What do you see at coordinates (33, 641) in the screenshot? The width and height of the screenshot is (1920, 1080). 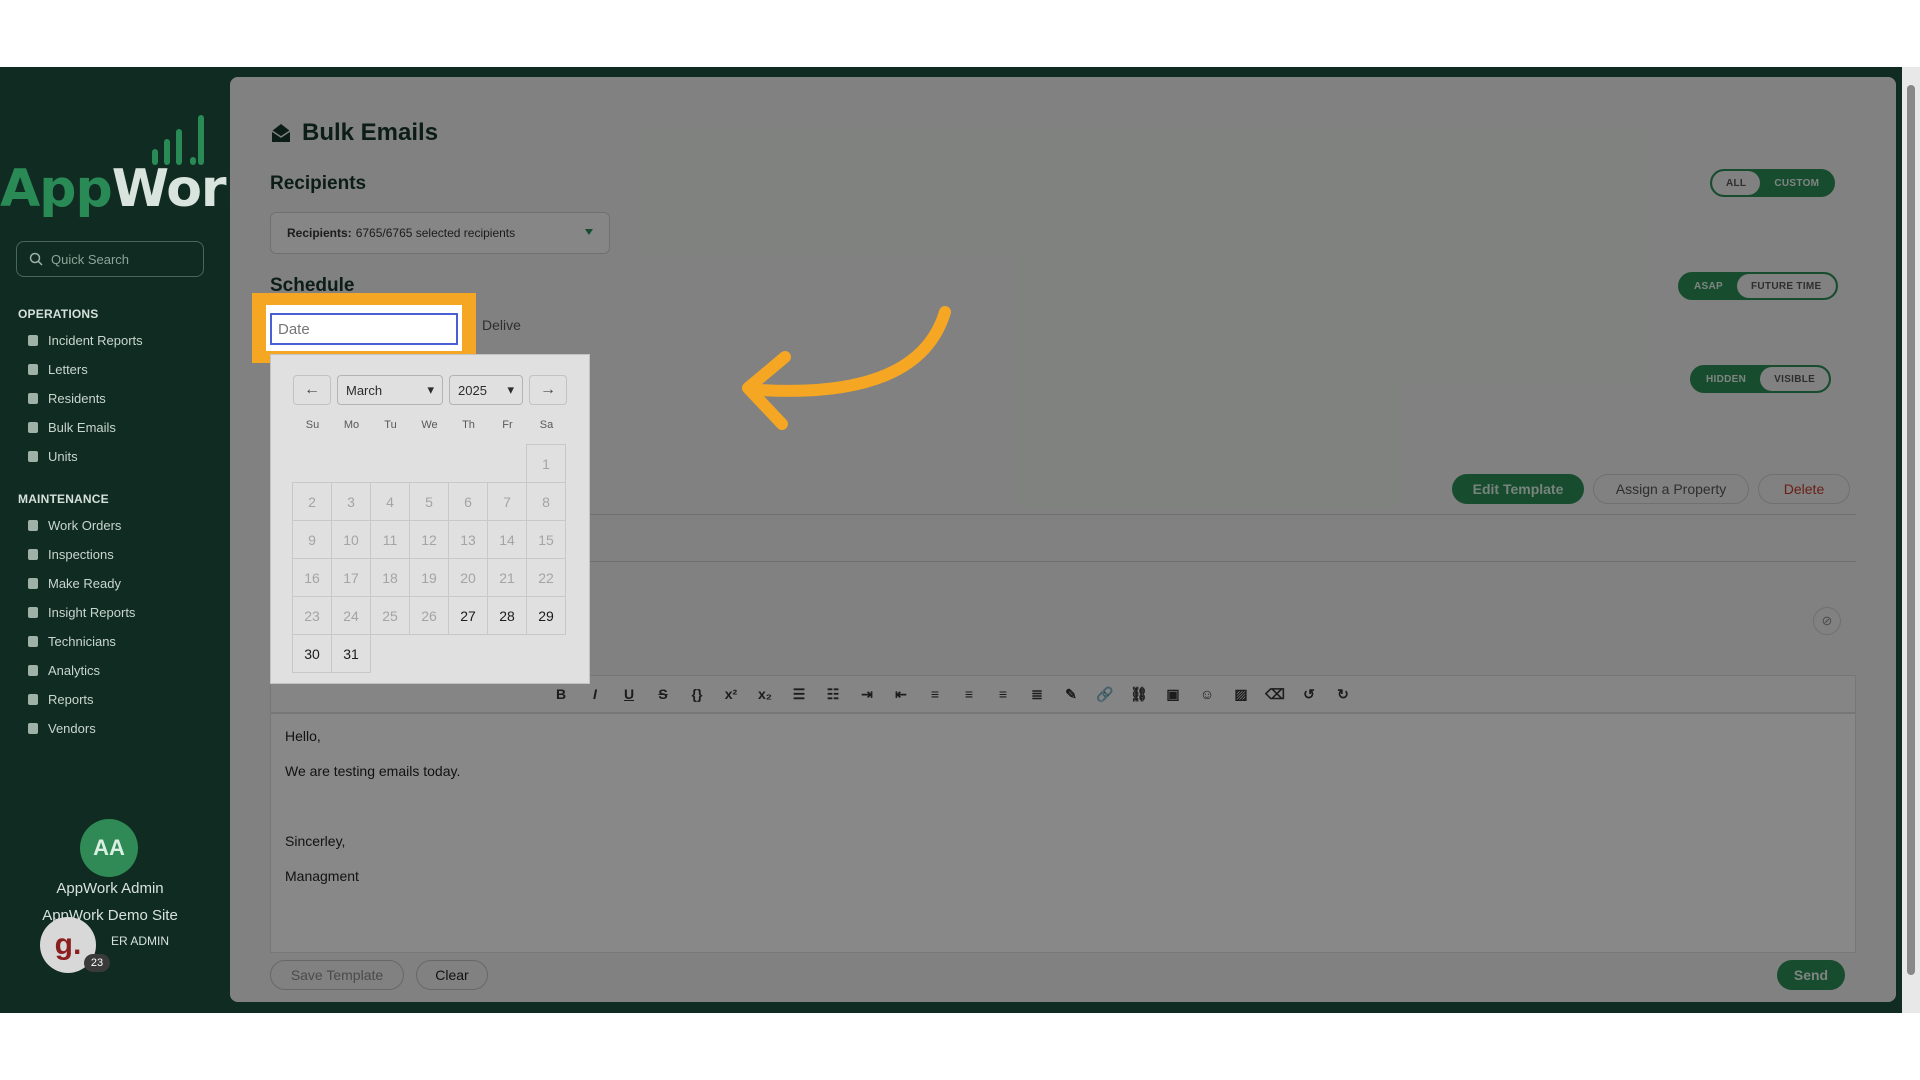 I see `hardhat-icon` at bounding box center [33, 641].